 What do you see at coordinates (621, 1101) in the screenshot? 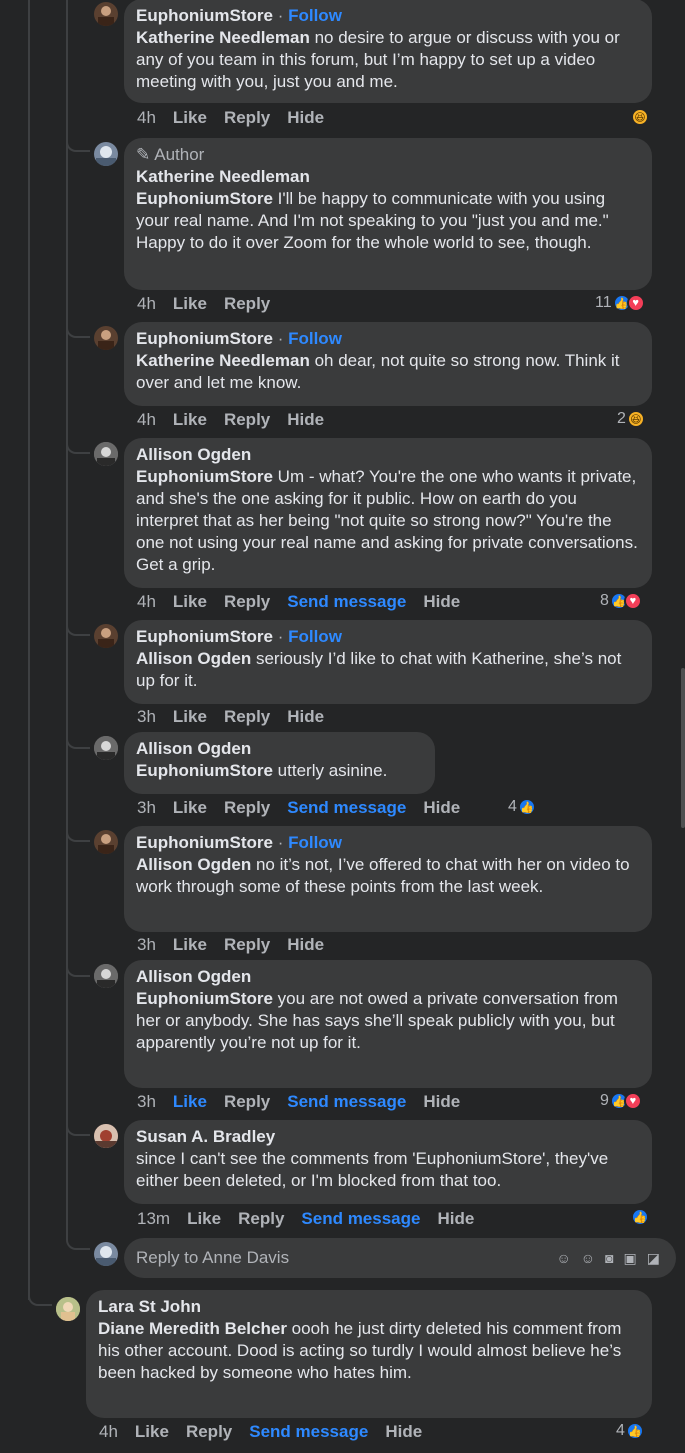
I see `reaction-summary: 9 👍 ♥` at bounding box center [621, 1101].